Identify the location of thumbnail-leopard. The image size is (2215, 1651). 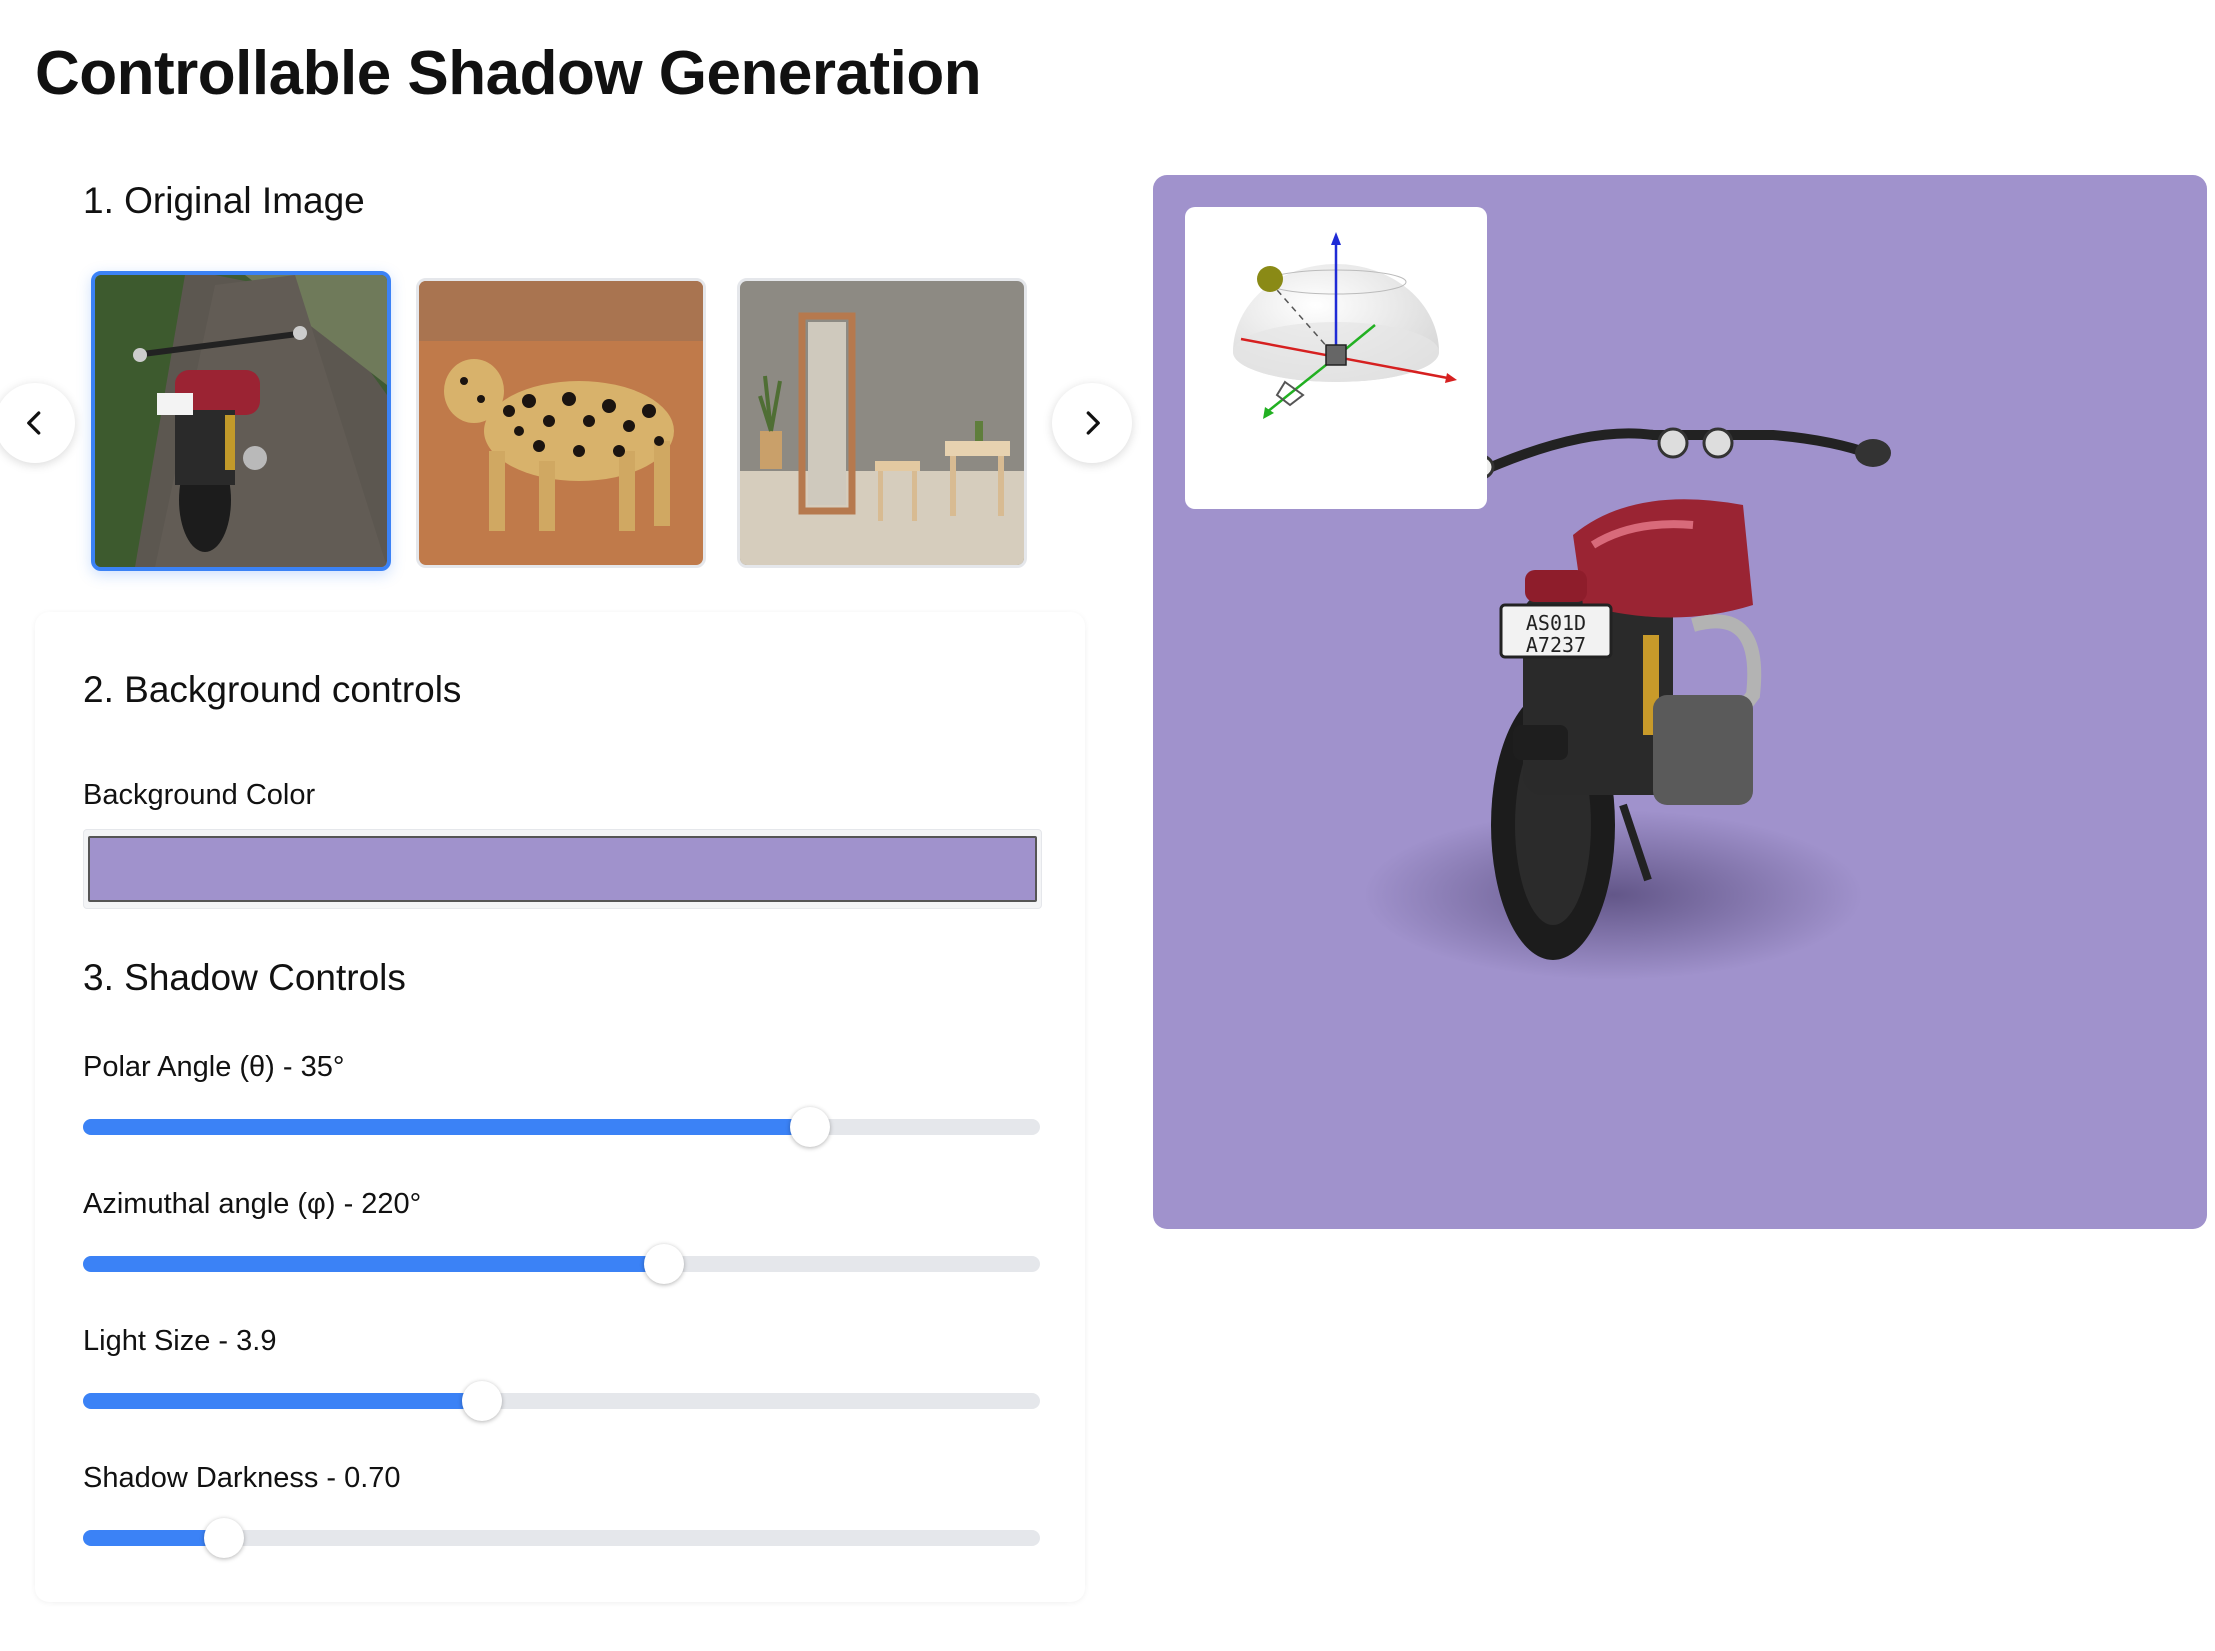
(561, 423).